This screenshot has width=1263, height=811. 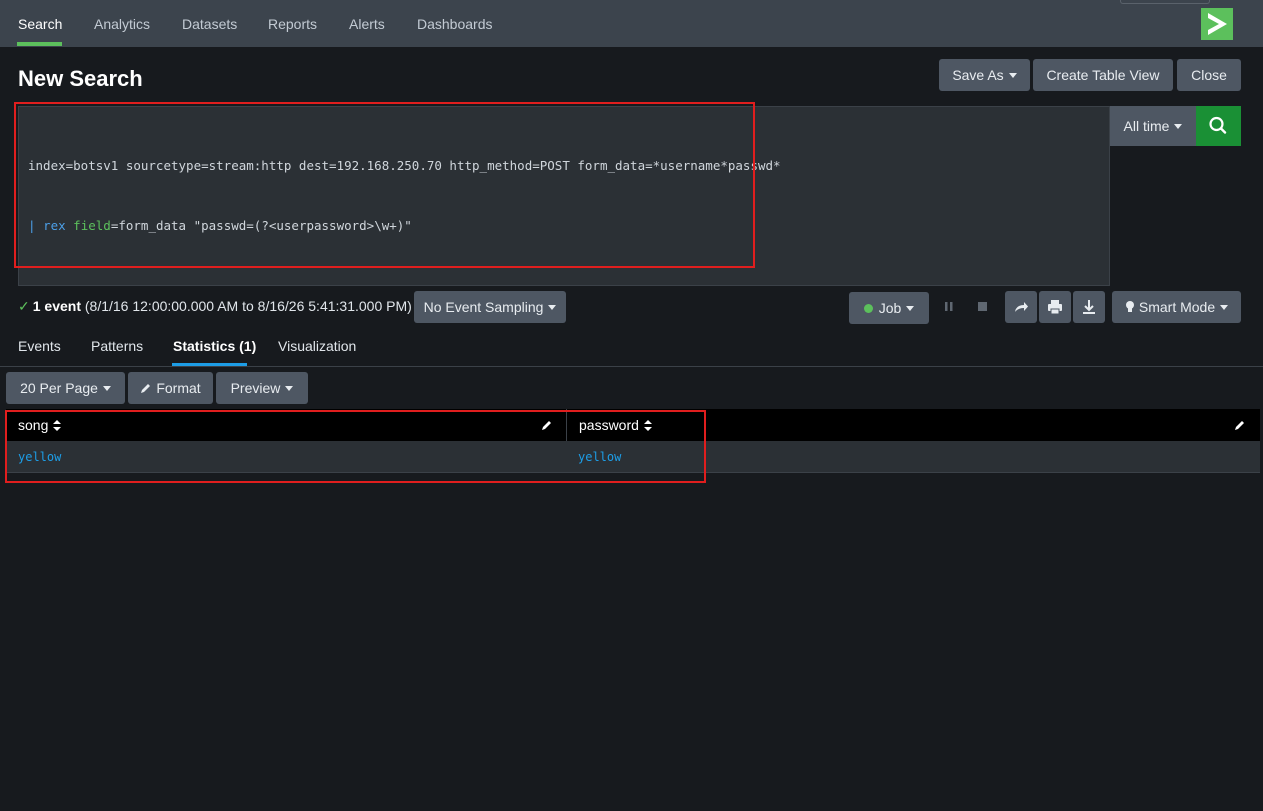 What do you see at coordinates (80, 78) in the screenshot?
I see `page-title: New Search` at bounding box center [80, 78].